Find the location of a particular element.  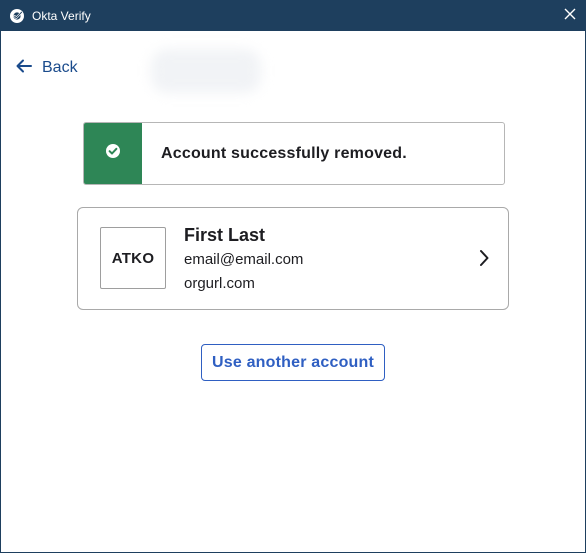

arrow-left-icon is located at coordinates (24, 68).